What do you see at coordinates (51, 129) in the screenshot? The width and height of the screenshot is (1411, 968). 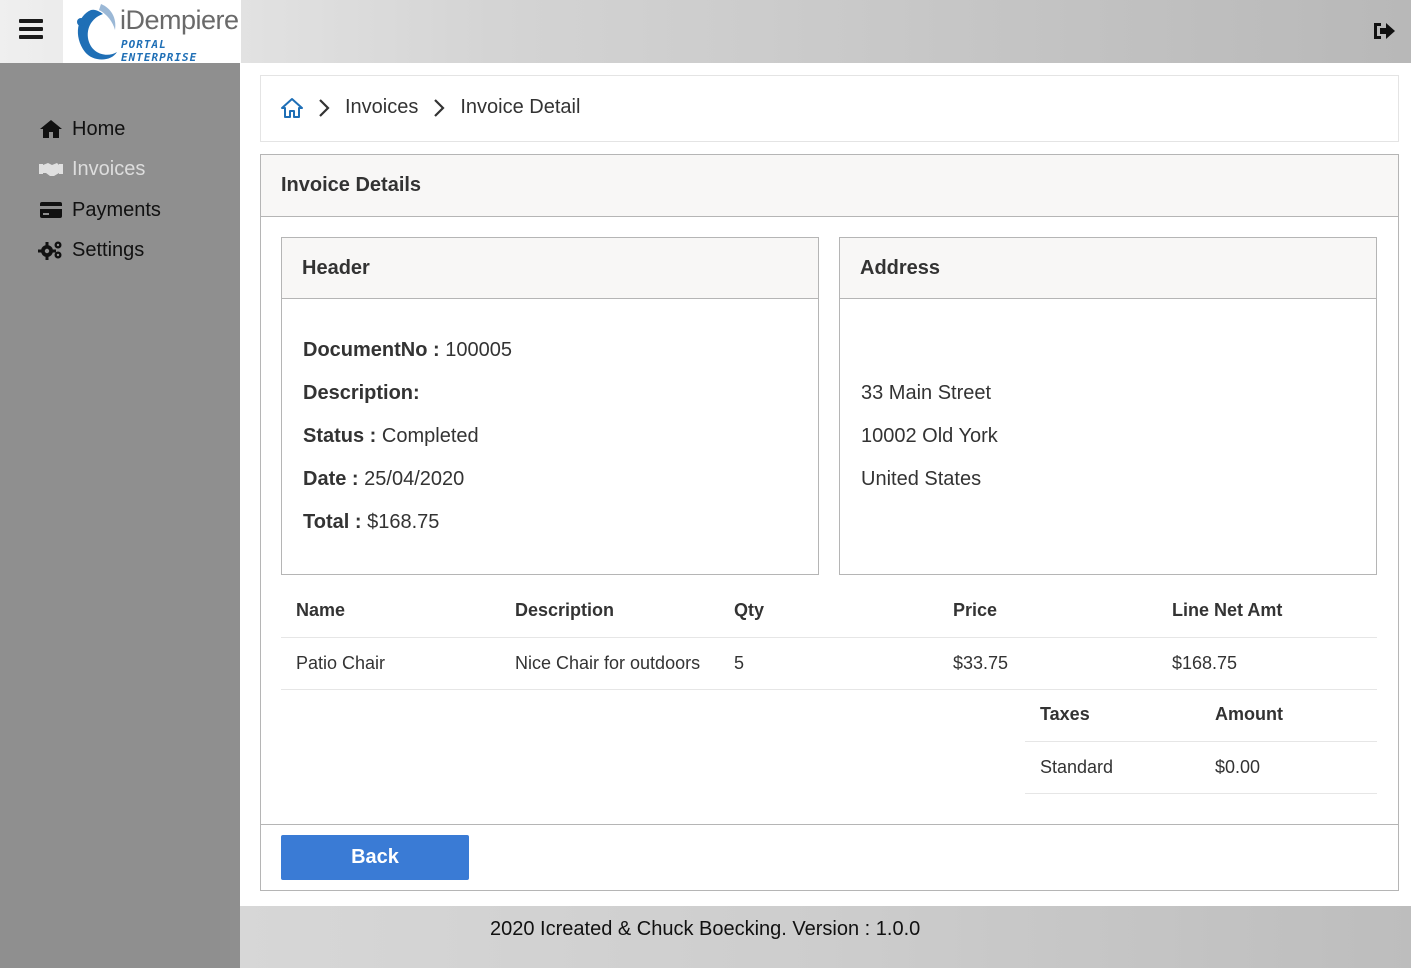 I see `home-icon` at bounding box center [51, 129].